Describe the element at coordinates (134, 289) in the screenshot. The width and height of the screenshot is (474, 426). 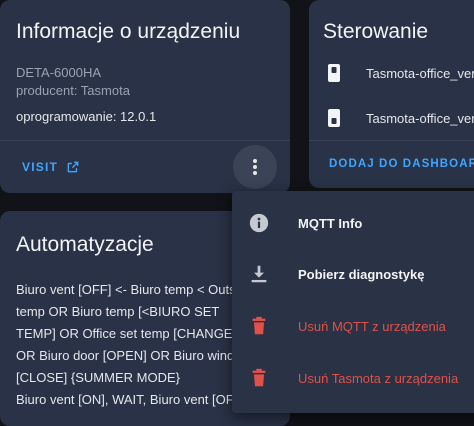
I see `automation-line: Biuro vent [OFF] <- Biuro temp < Outside` at that location.